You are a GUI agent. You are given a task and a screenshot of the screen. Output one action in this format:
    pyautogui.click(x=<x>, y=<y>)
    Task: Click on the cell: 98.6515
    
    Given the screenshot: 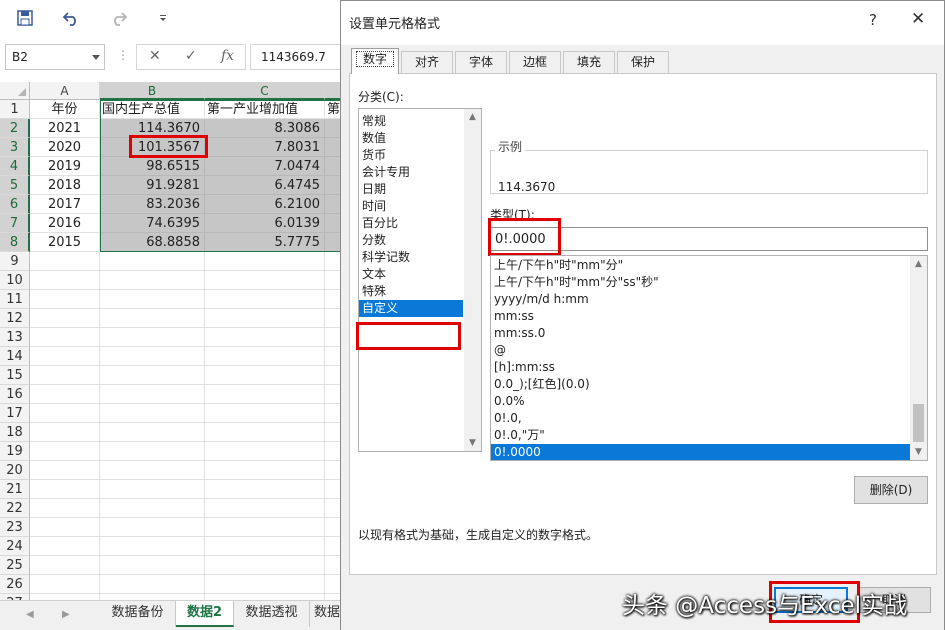 What is the action you would take?
    pyautogui.click(x=152, y=166)
    